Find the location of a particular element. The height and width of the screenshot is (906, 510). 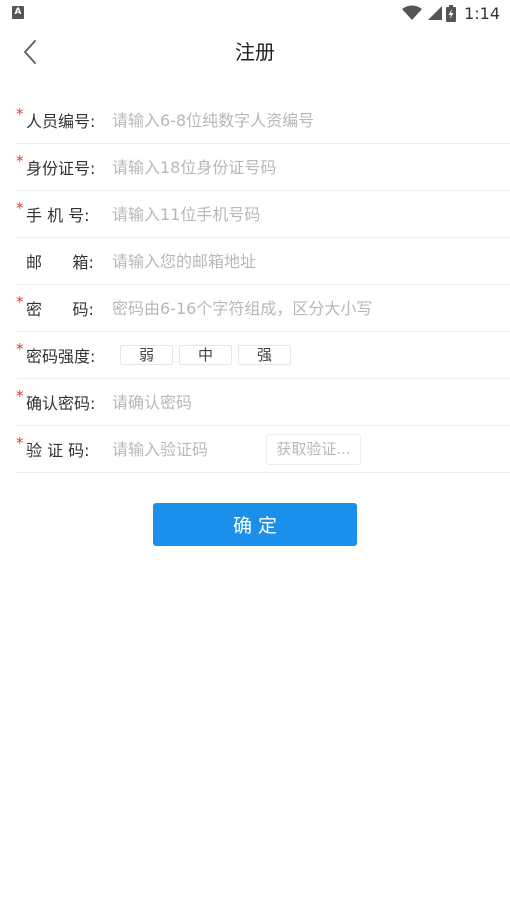

strength-weak: 弱 is located at coordinates (146, 355).